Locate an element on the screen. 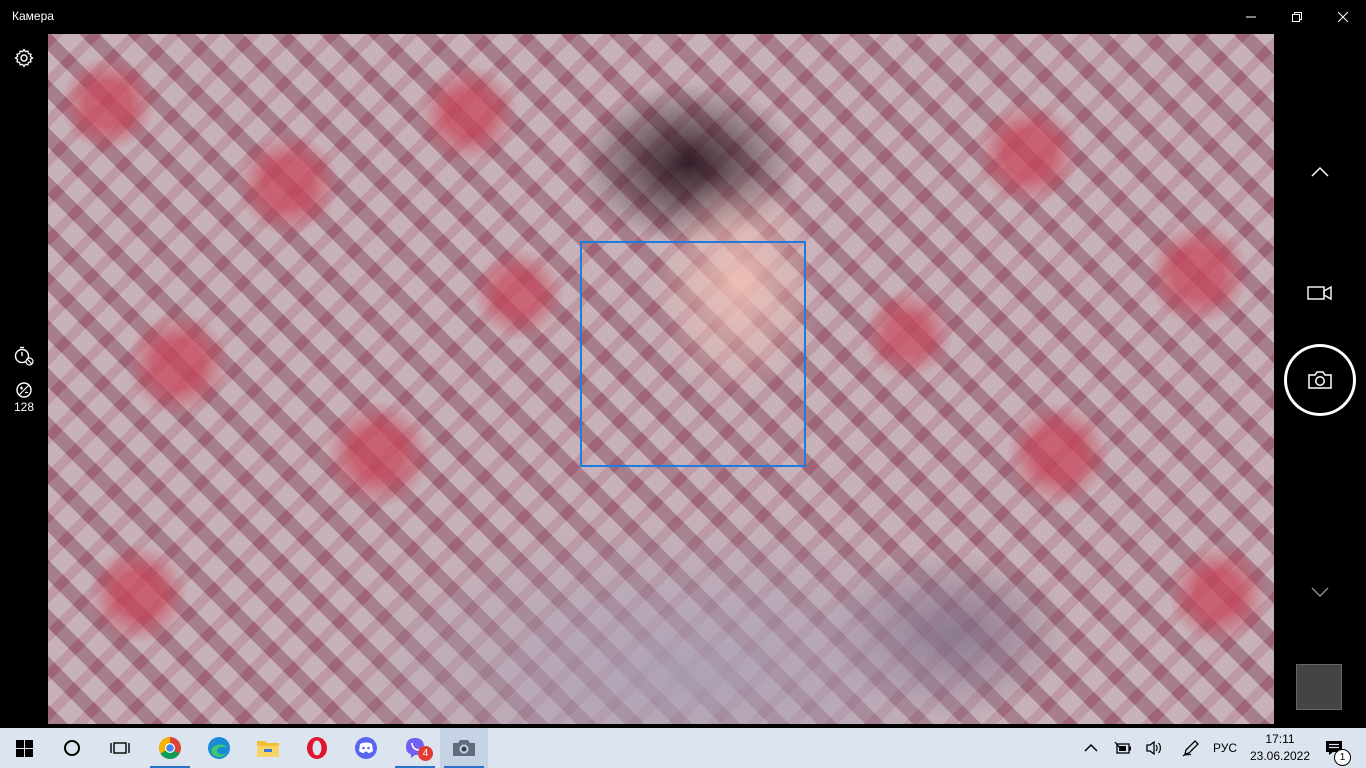 The height and width of the screenshot is (768, 1366). search-button is located at coordinates (72, 748).